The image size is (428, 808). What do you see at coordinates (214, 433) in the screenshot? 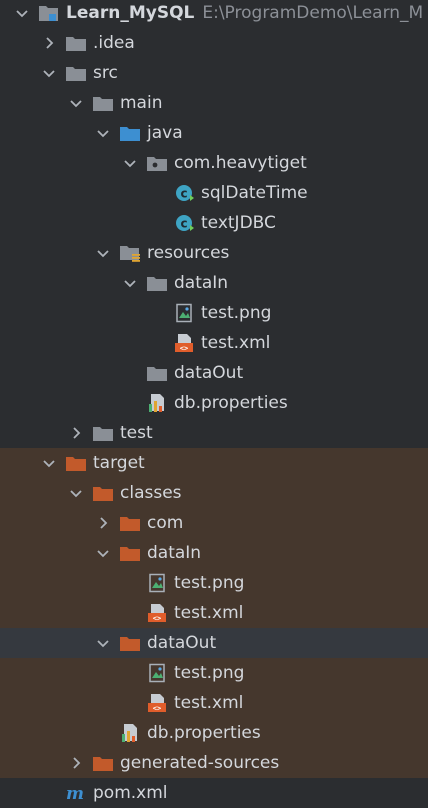
I see `tree-node-test: test` at bounding box center [214, 433].